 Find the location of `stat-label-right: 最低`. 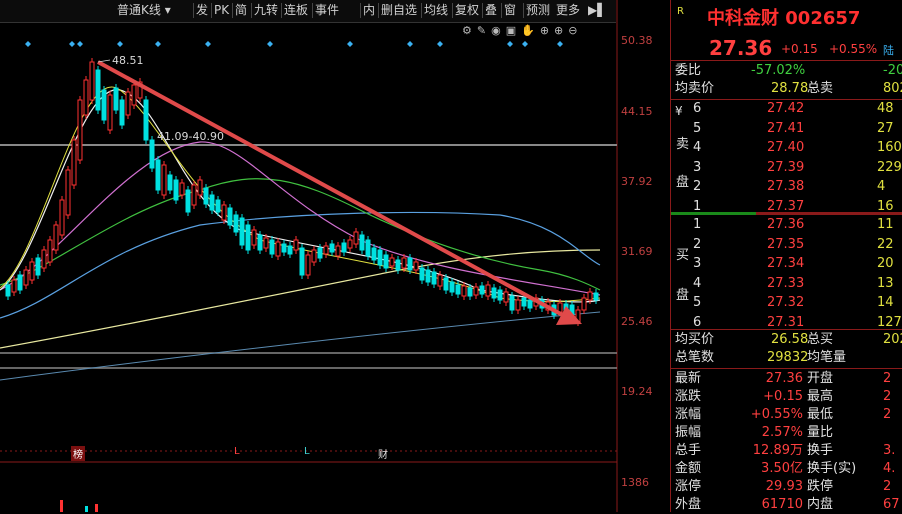

stat-label-right: 最低 is located at coordinates (820, 414).